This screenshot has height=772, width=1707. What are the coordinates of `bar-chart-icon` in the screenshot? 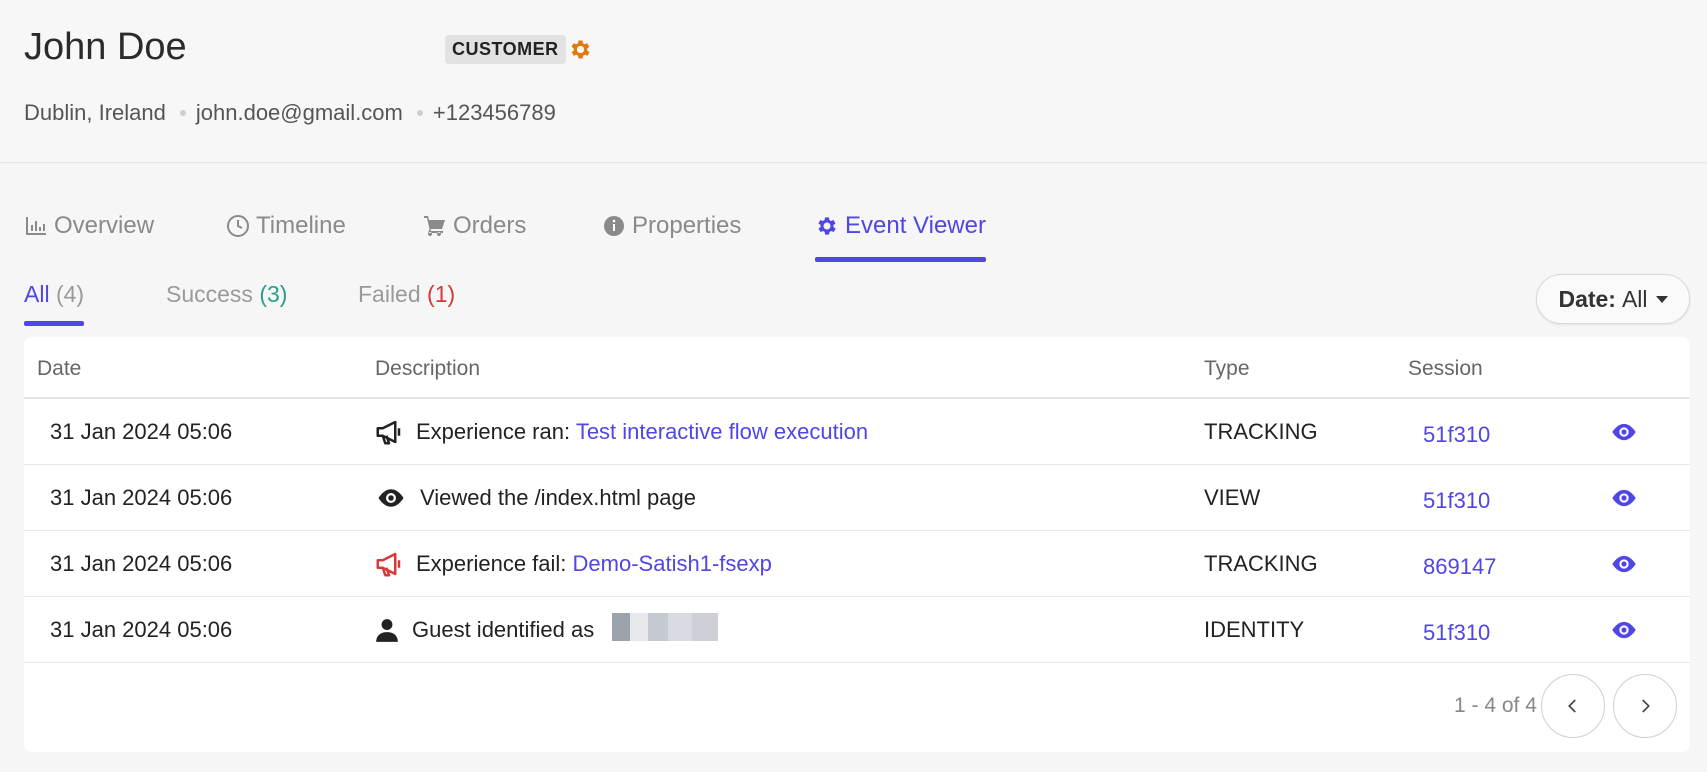 It's located at (36, 226).